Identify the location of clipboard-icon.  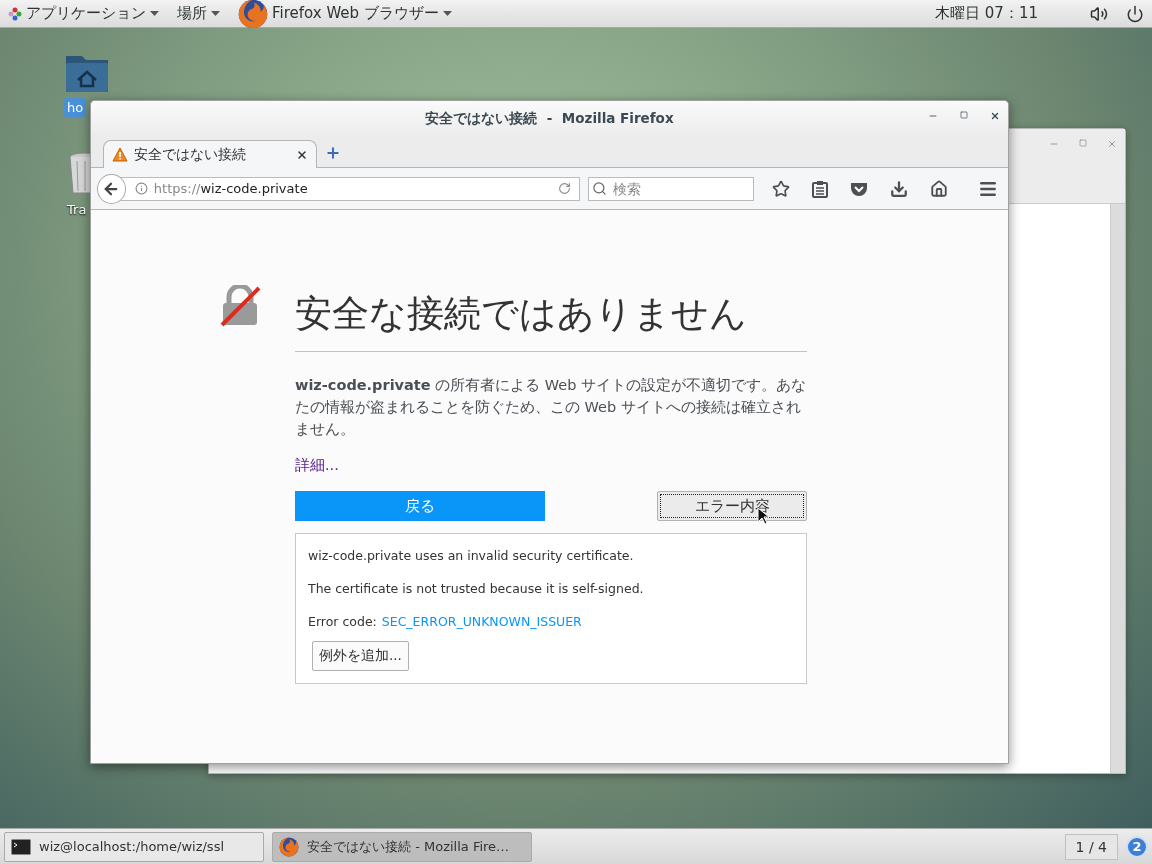
(820, 188).